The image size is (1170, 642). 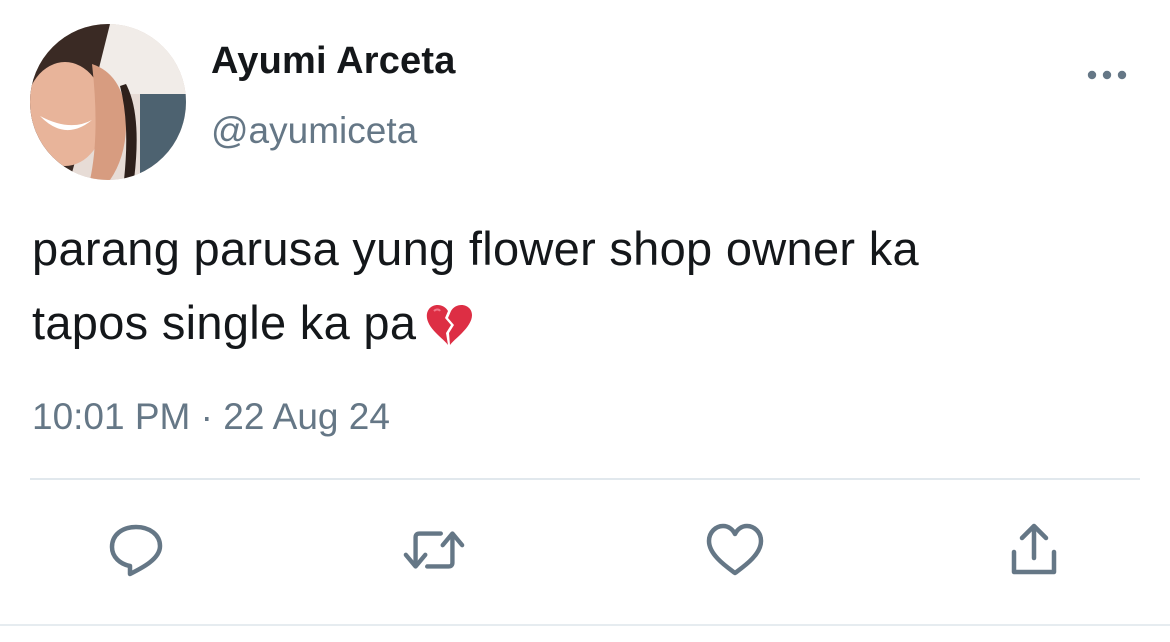 I want to click on avatar-photo, so click(x=108, y=102).